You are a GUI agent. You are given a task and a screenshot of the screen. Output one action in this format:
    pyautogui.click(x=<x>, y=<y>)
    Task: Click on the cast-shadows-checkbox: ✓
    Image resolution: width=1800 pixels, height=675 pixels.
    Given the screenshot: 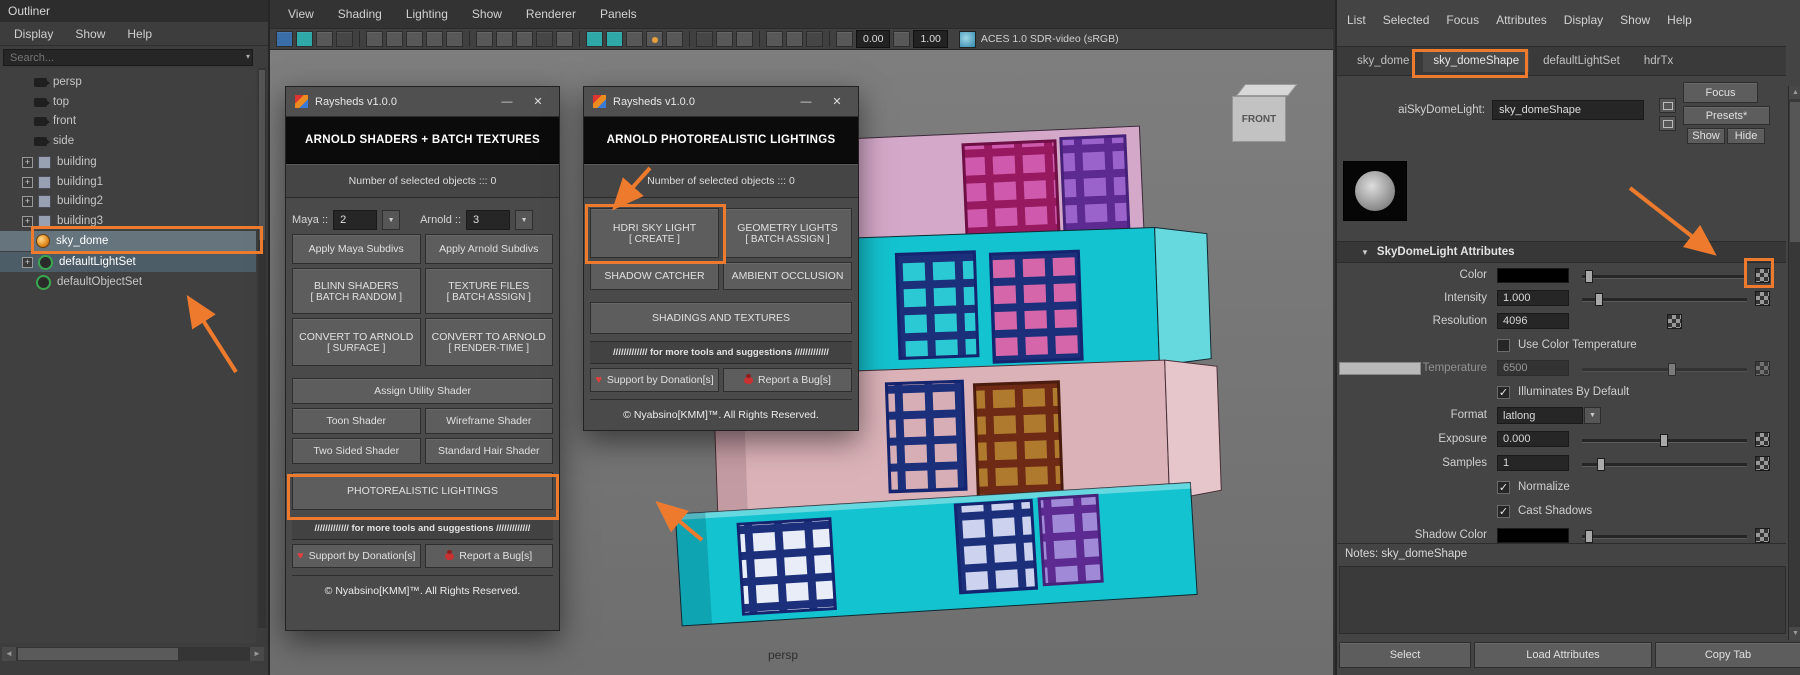 What is the action you would take?
    pyautogui.click(x=1503, y=511)
    